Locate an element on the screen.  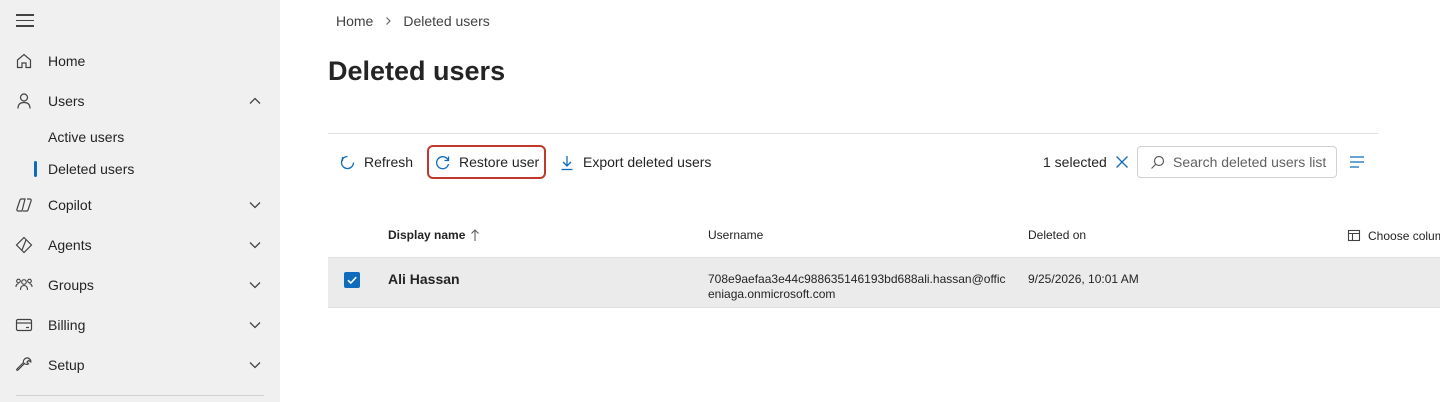
column-header-label: Display name is located at coordinates (427, 235).